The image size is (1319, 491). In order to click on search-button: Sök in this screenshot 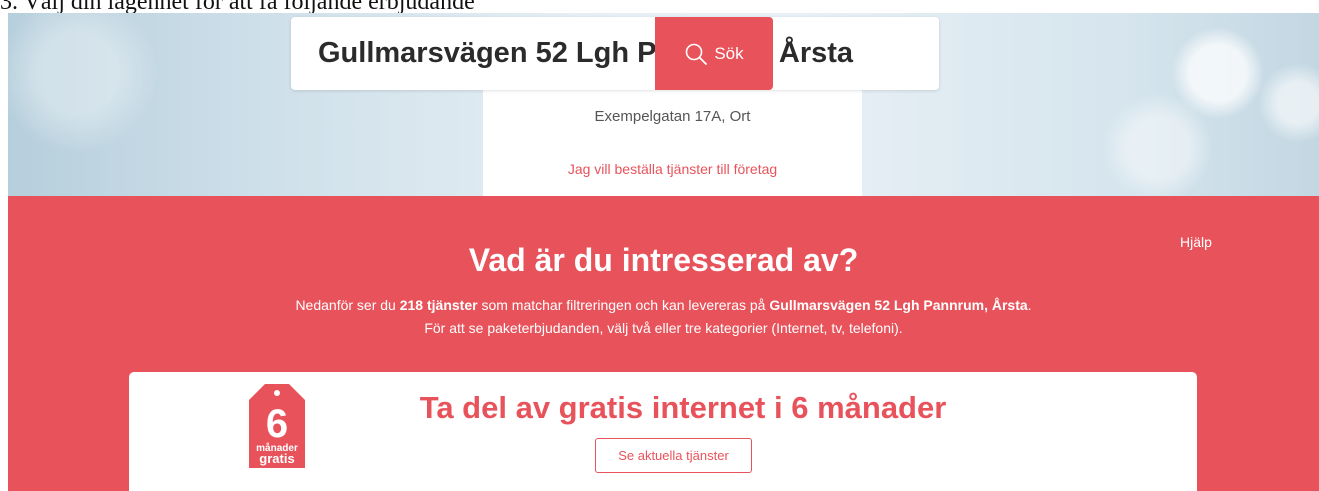, I will do `click(714, 53)`.